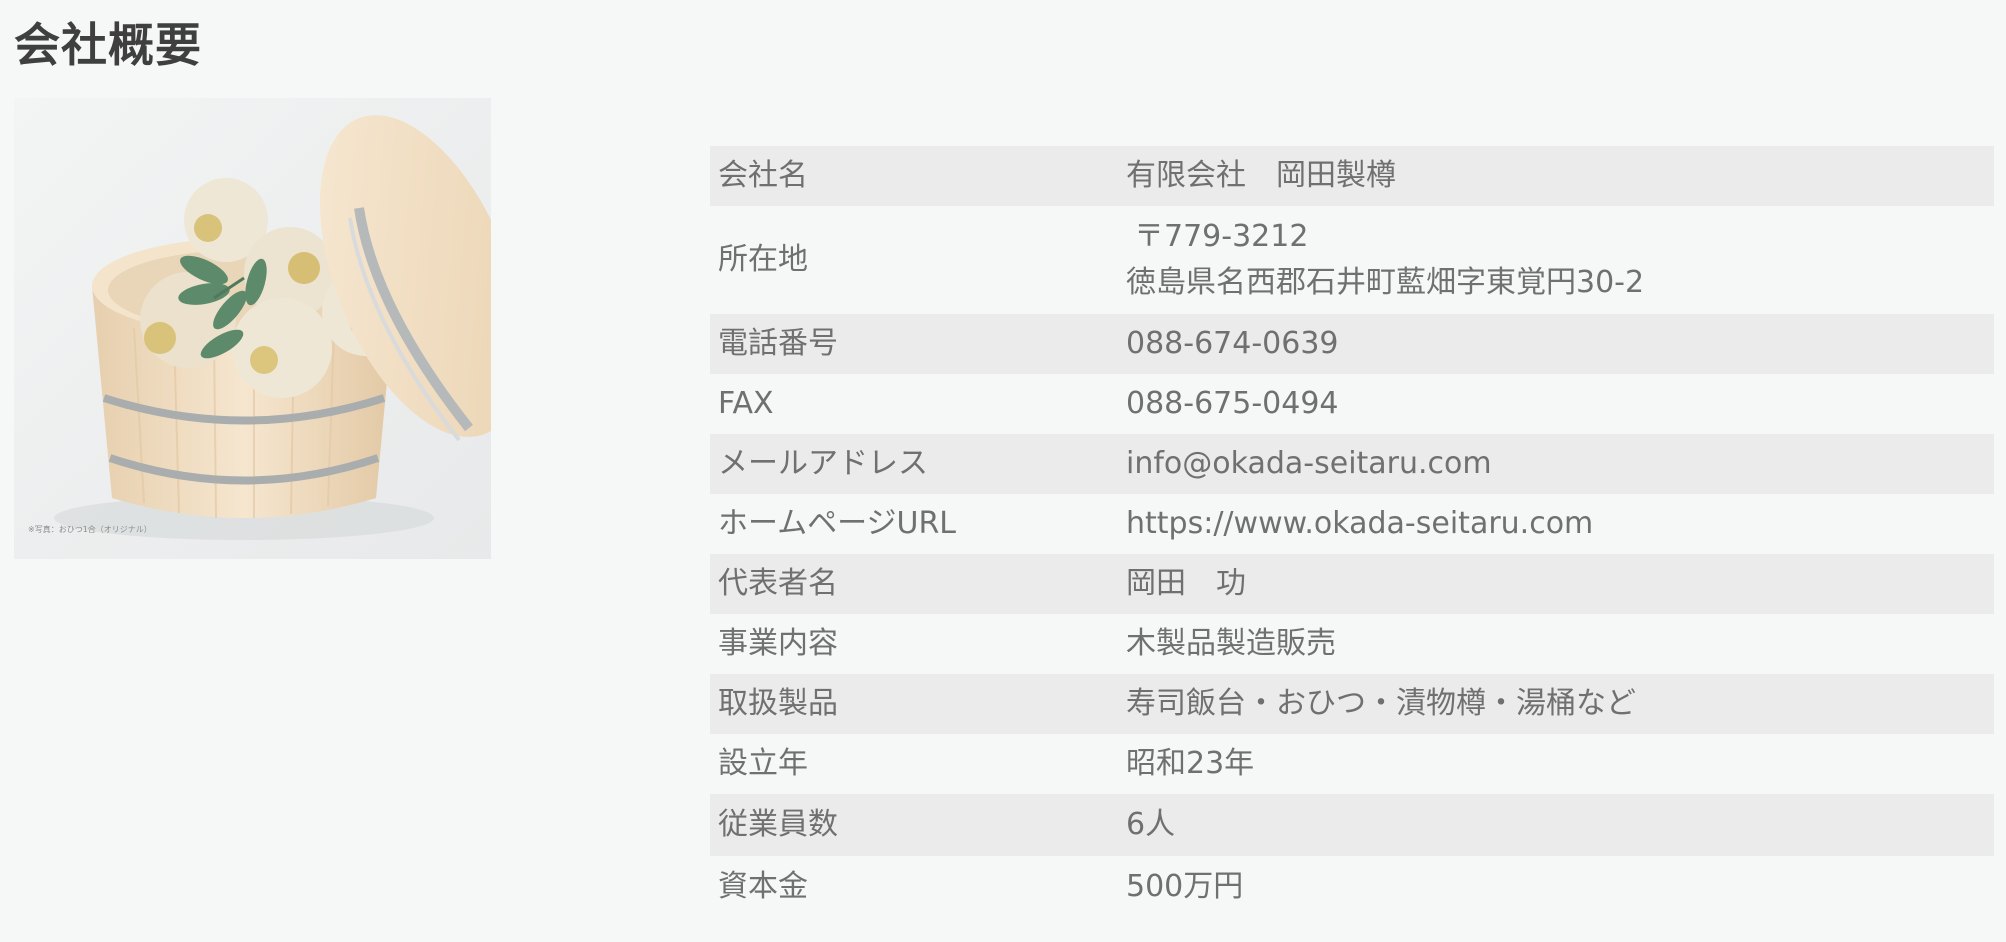  What do you see at coordinates (778, 703) in the screenshot?
I see `products-label: 取扱製品` at bounding box center [778, 703].